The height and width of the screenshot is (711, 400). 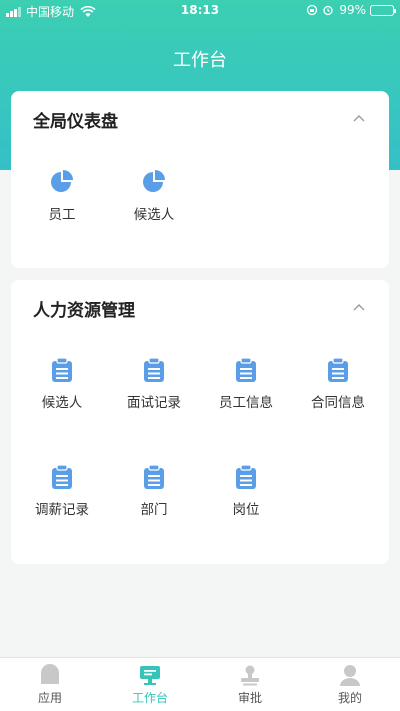 What do you see at coordinates (249, 698) in the screenshot?
I see `tab-label: 审批` at bounding box center [249, 698].